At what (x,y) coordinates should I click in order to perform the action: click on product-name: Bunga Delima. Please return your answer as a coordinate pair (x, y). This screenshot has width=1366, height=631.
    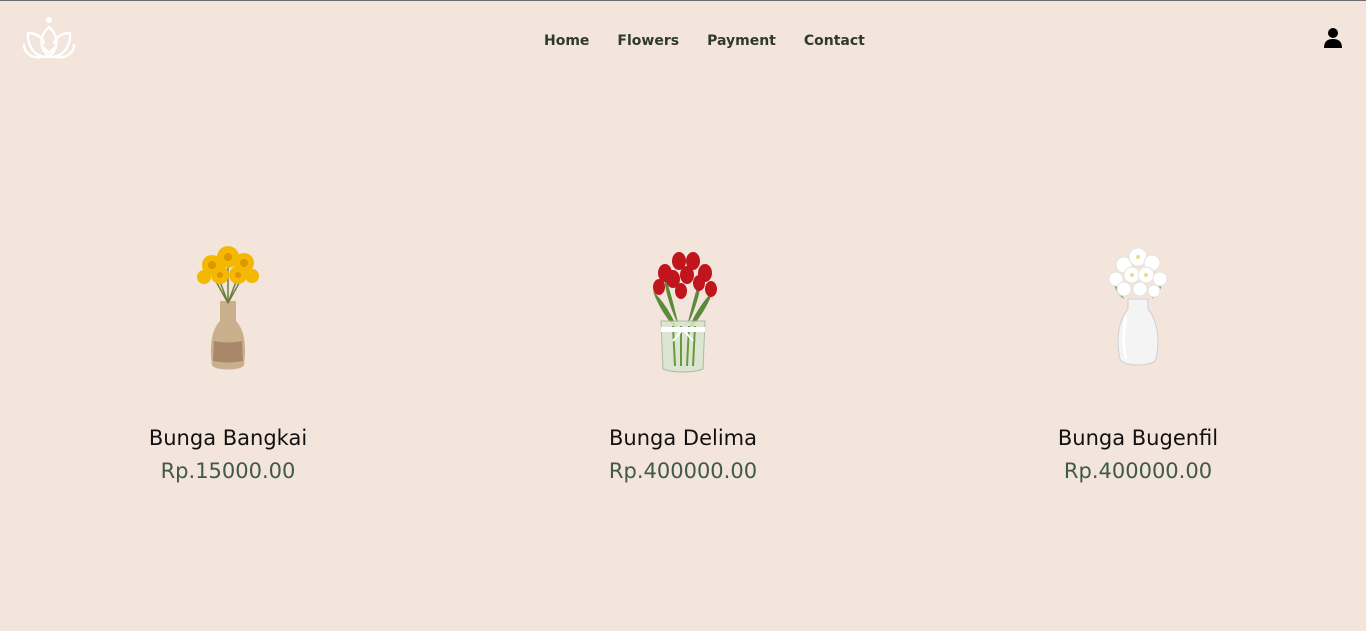
    Looking at the image, I should click on (683, 438).